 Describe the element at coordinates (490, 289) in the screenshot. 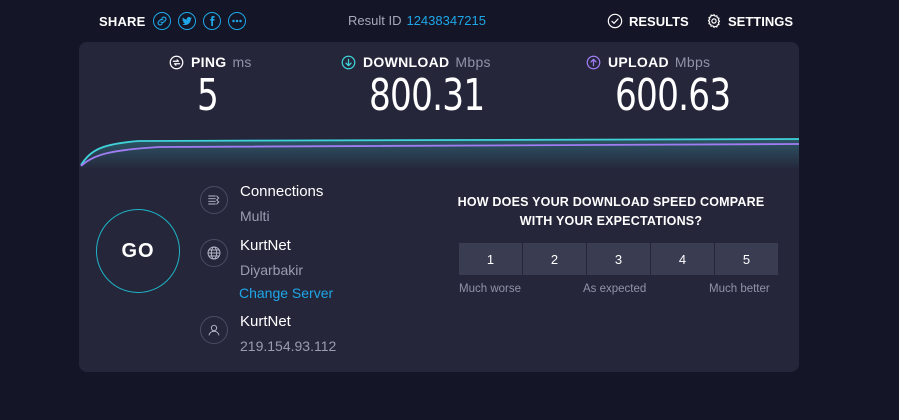

I see `rating-low-label: Much worse` at that location.